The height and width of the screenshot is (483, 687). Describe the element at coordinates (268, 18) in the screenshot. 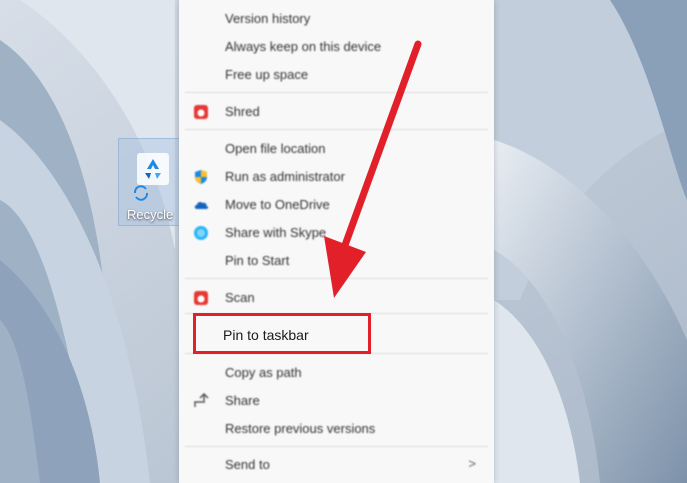

I see `menu-item-label: Version history` at that location.